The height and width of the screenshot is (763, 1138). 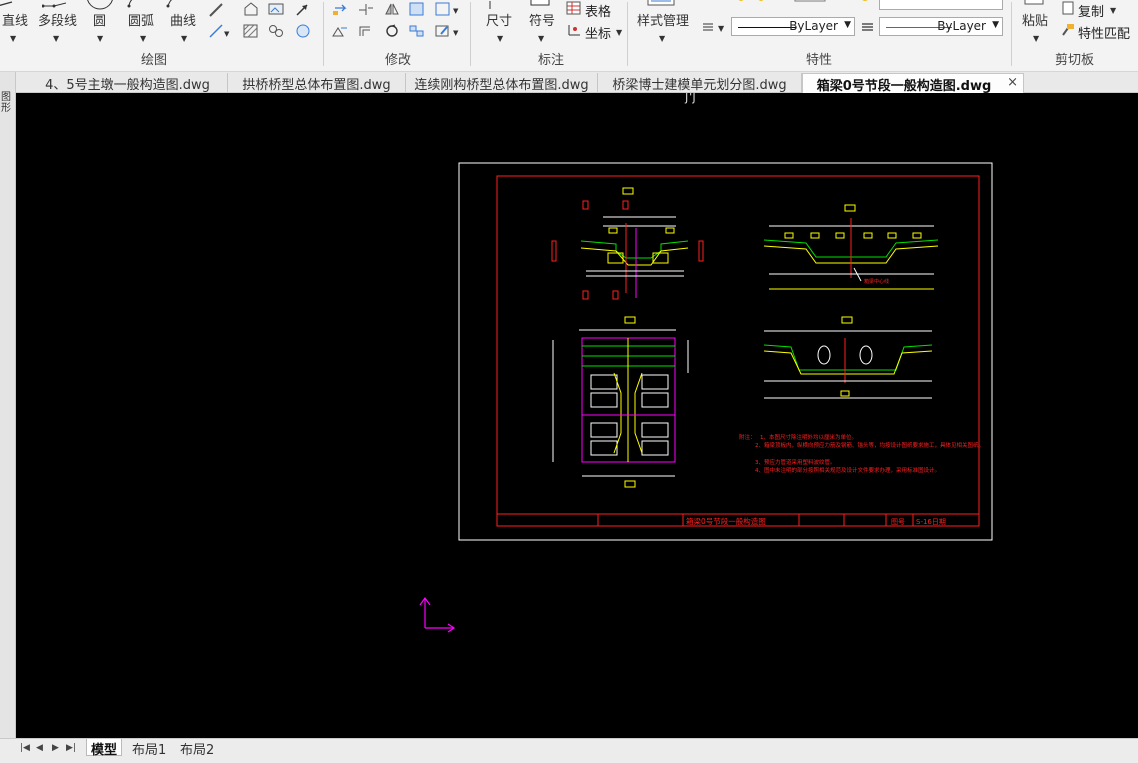 What do you see at coordinates (598, 10) in the screenshot?
I see `table-button: 表格` at bounding box center [598, 10].